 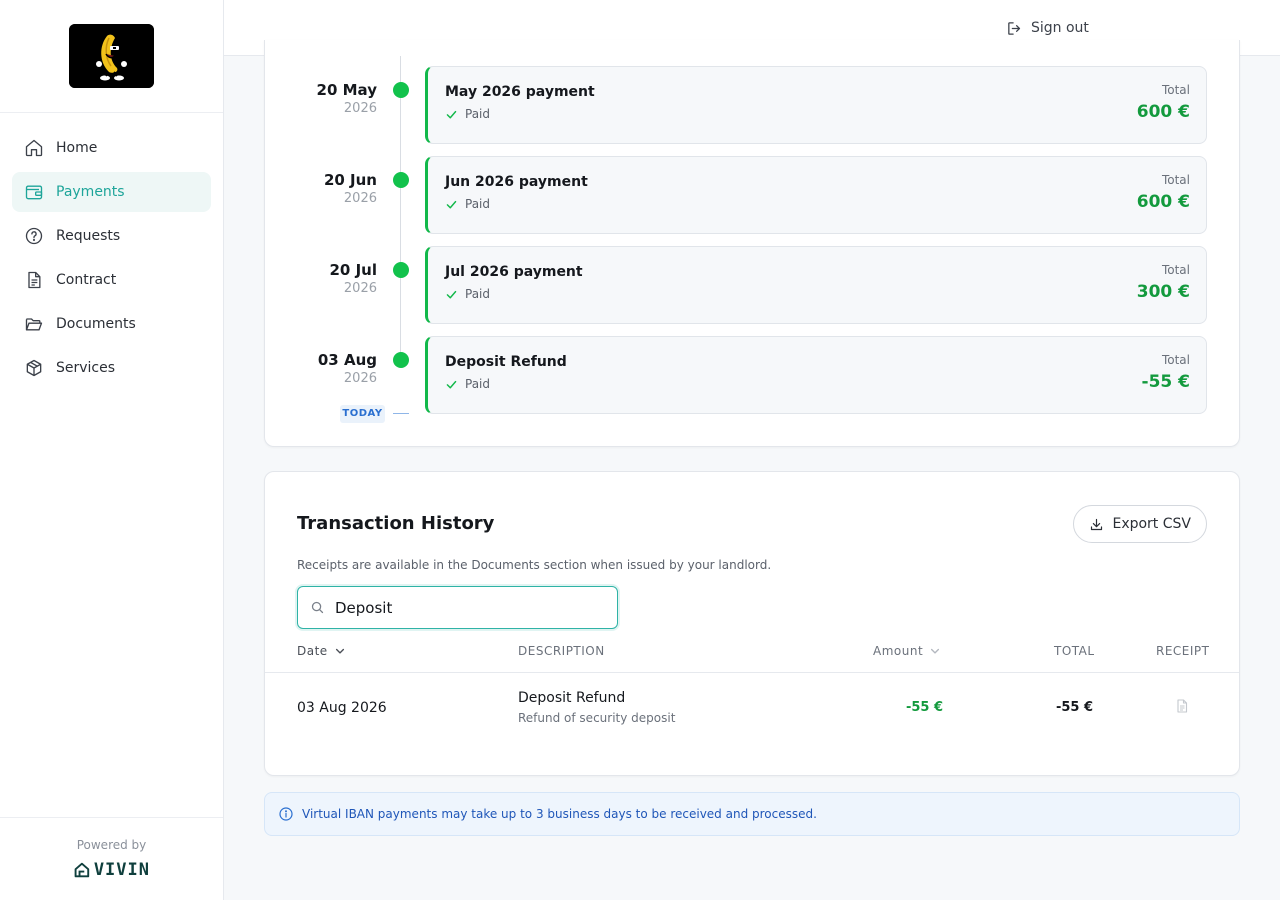 I want to click on vendor-name: VIVIN, so click(x=121, y=870).